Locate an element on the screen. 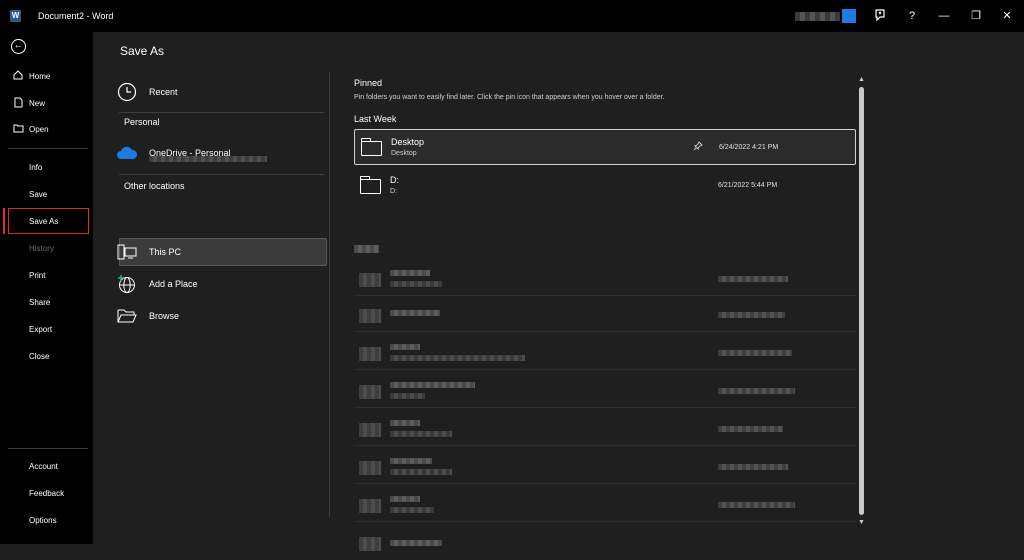 The width and height of the screenshot is (1024, 560). nav-new: New is located at coordinates (28, 103).